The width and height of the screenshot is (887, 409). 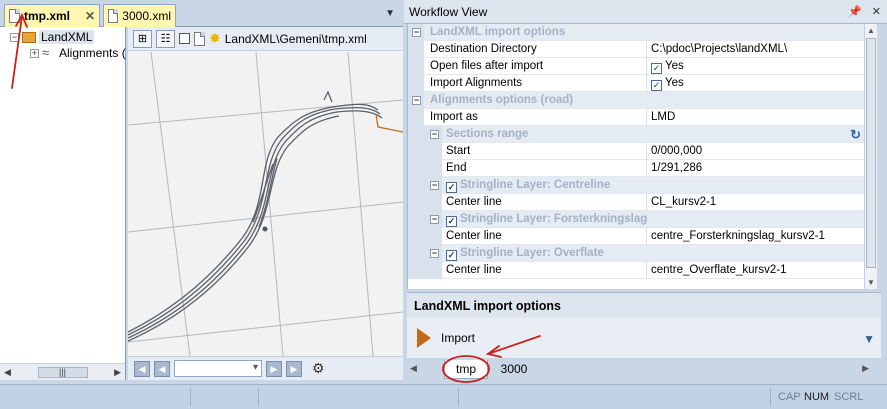 I want to click on view-checkbox, so click(x=184, y=38).